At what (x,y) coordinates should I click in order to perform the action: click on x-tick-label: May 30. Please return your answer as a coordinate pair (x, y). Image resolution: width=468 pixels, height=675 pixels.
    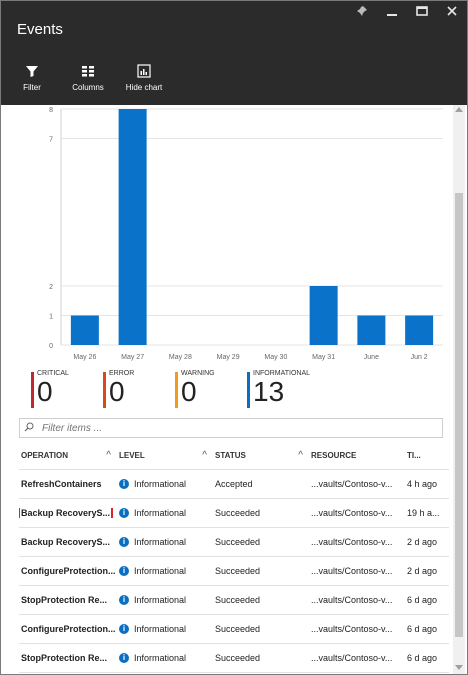
    Looking at the image, I should click on (275, 357).